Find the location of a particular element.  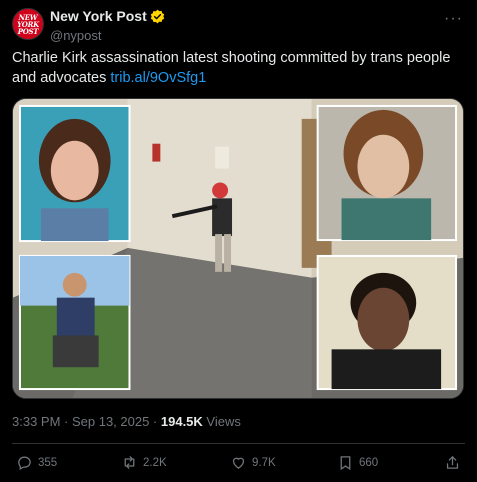

bookmark-button: 660 is located at coordinates (357, 462).